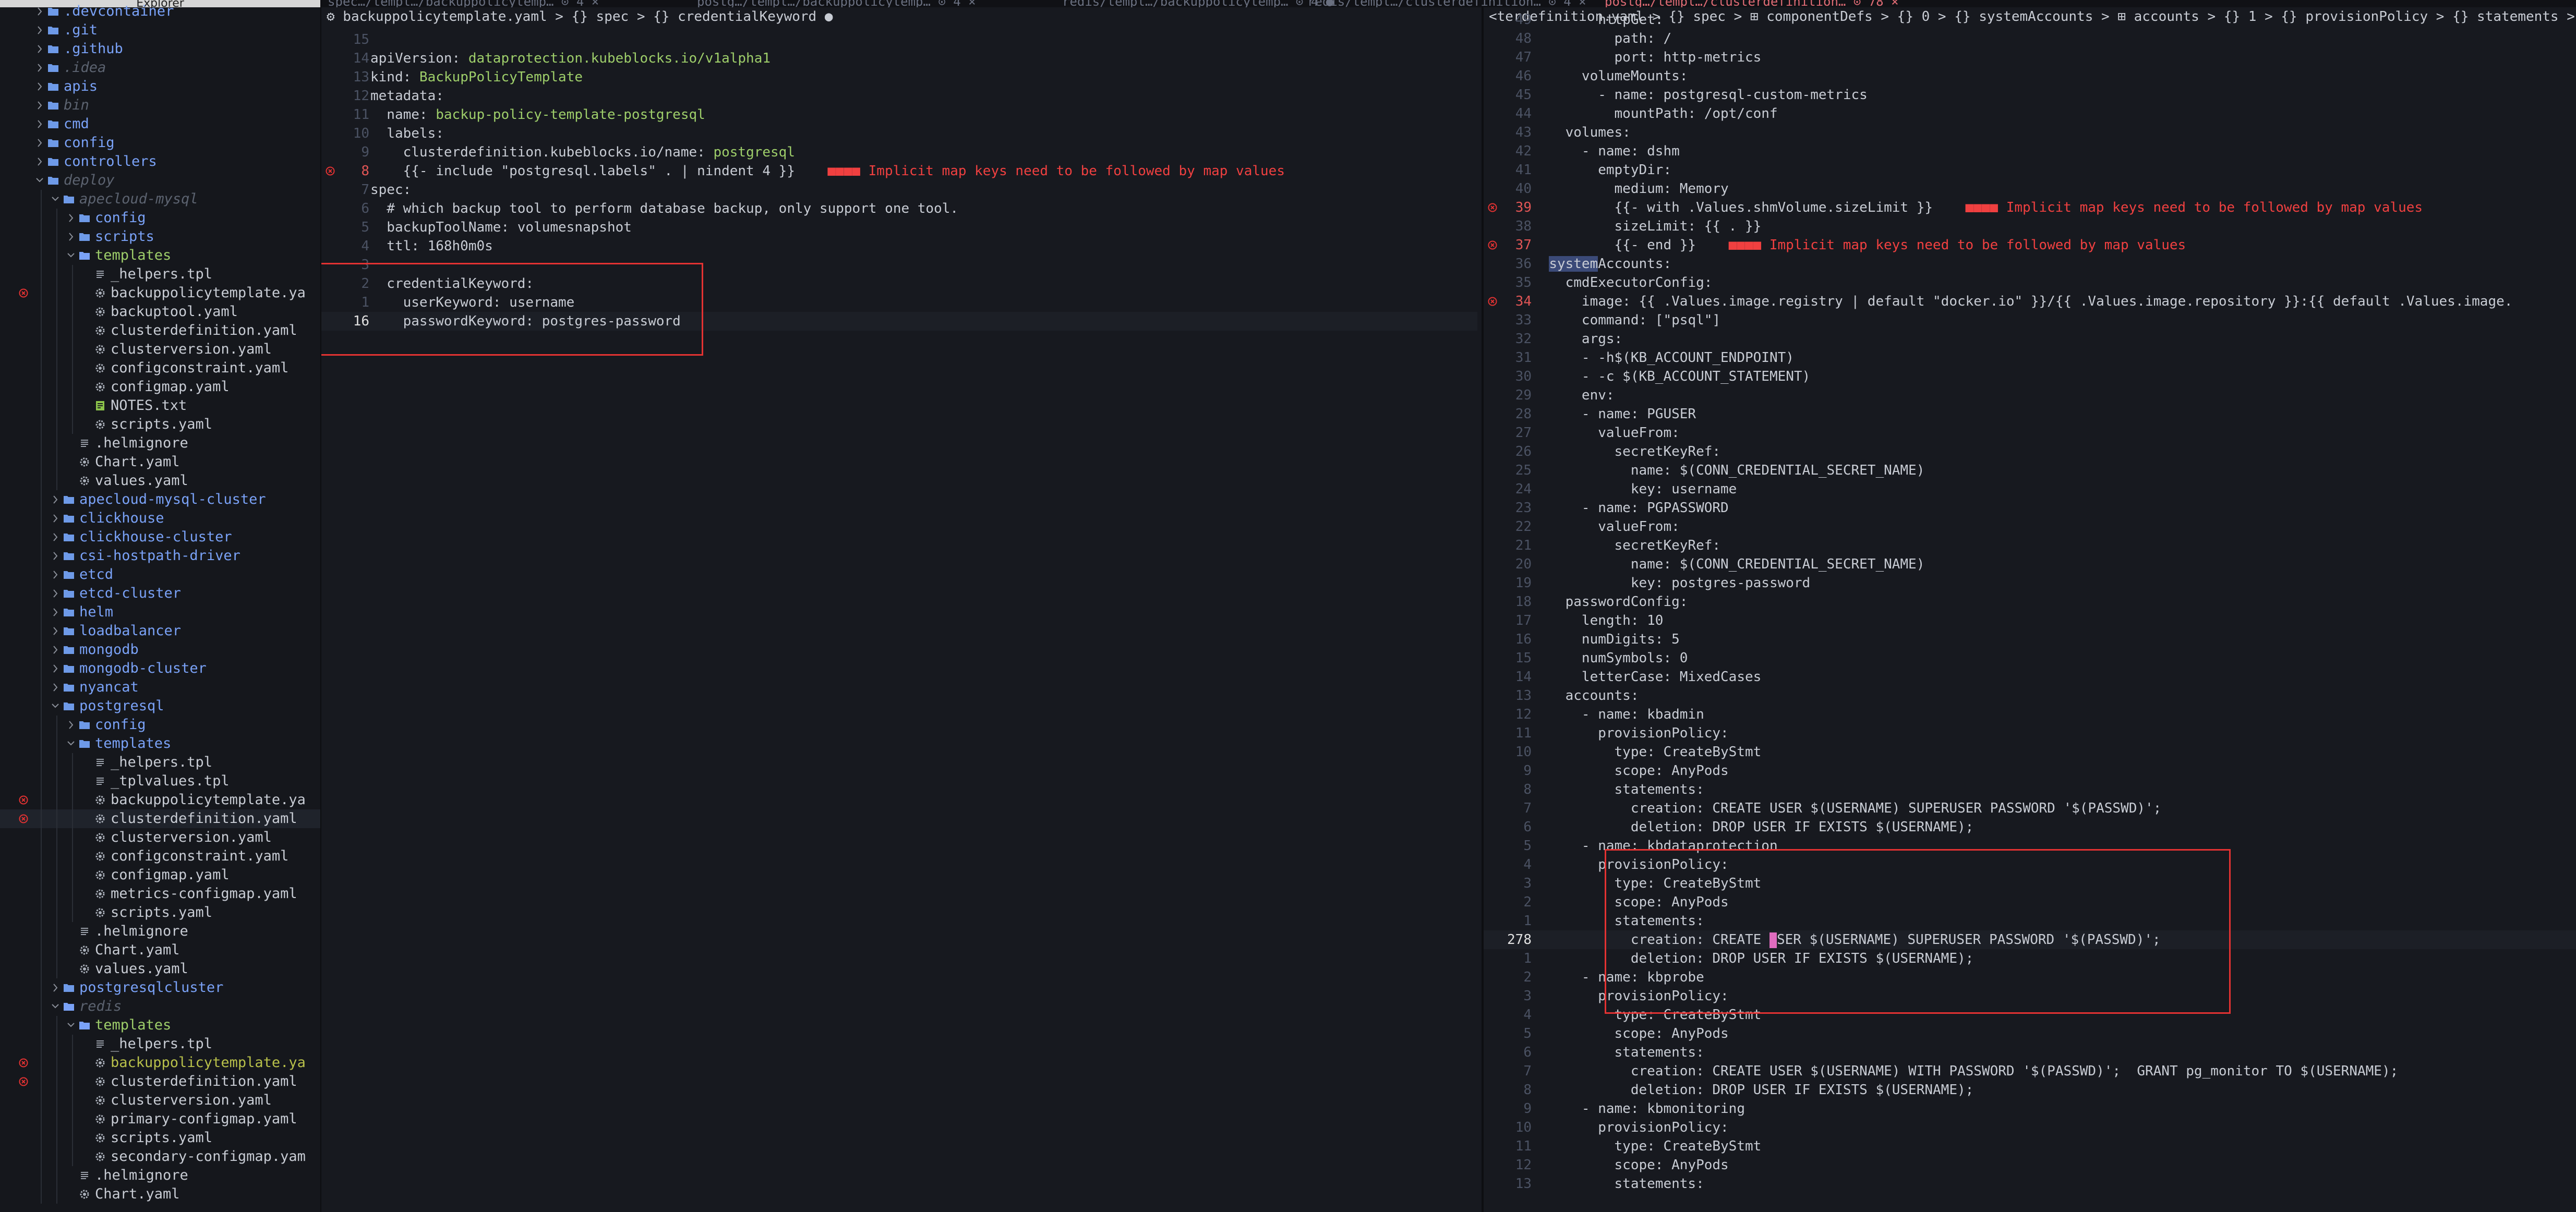  I want to click on tree-folder: nyancat, so click(160, 687).